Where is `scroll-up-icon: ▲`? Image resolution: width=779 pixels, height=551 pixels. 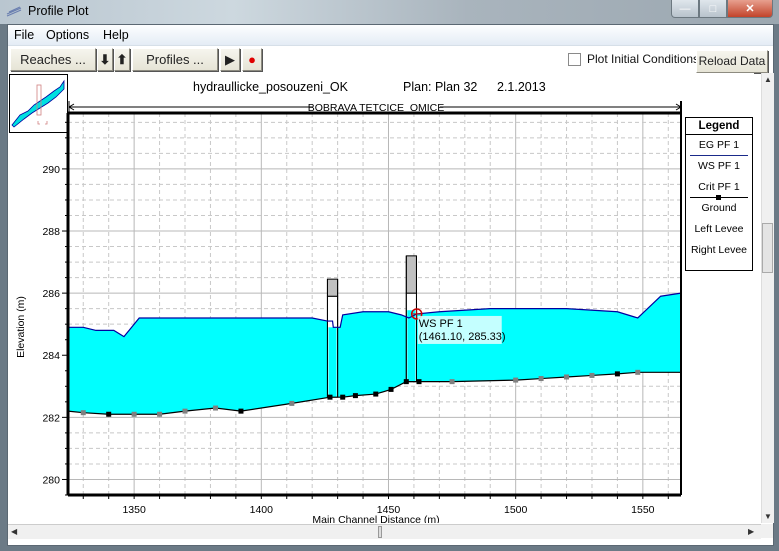
scroll-up-icon: ▲ is located at coordinates (768, 79).